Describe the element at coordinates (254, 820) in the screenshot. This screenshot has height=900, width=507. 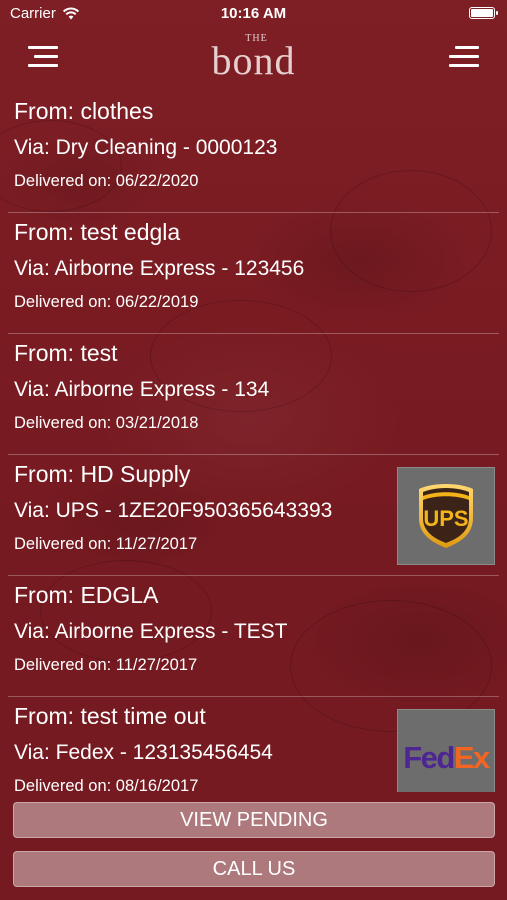
I see `view-pending-button: VIEW PENDING` at that location.